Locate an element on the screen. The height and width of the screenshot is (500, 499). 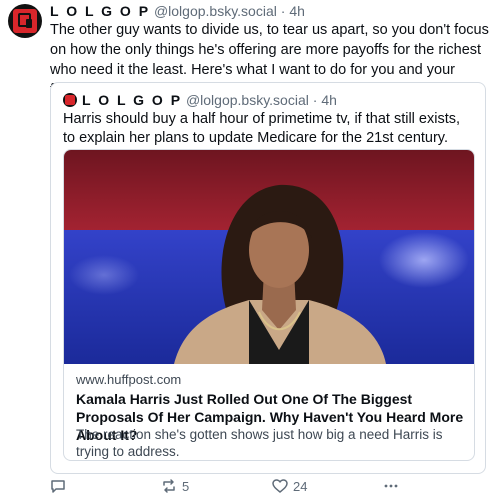
repost-button: 5 is located at coordinates (175, 486).